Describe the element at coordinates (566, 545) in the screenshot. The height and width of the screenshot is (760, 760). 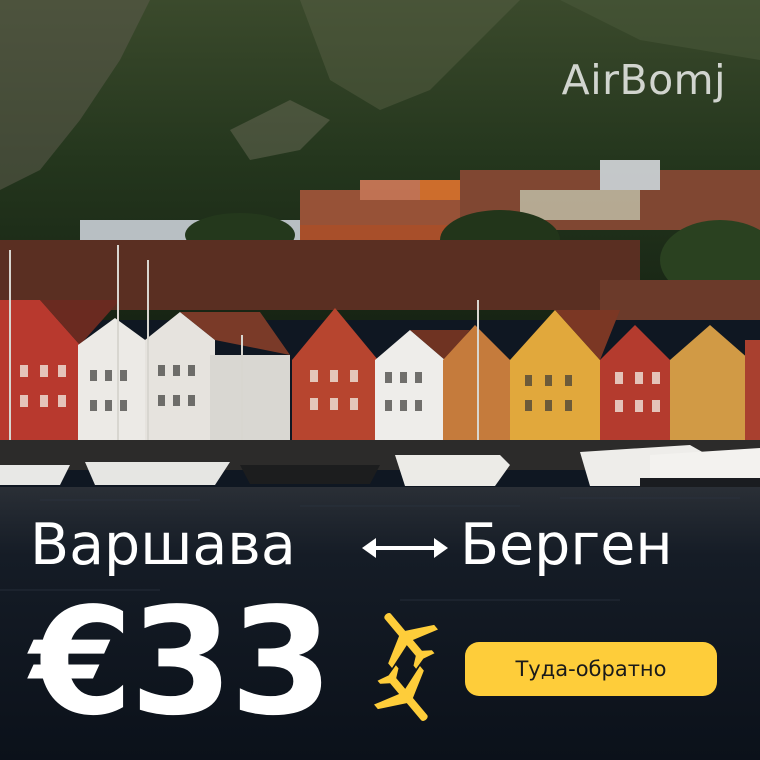
I see `destination-city: Берген` at that location.